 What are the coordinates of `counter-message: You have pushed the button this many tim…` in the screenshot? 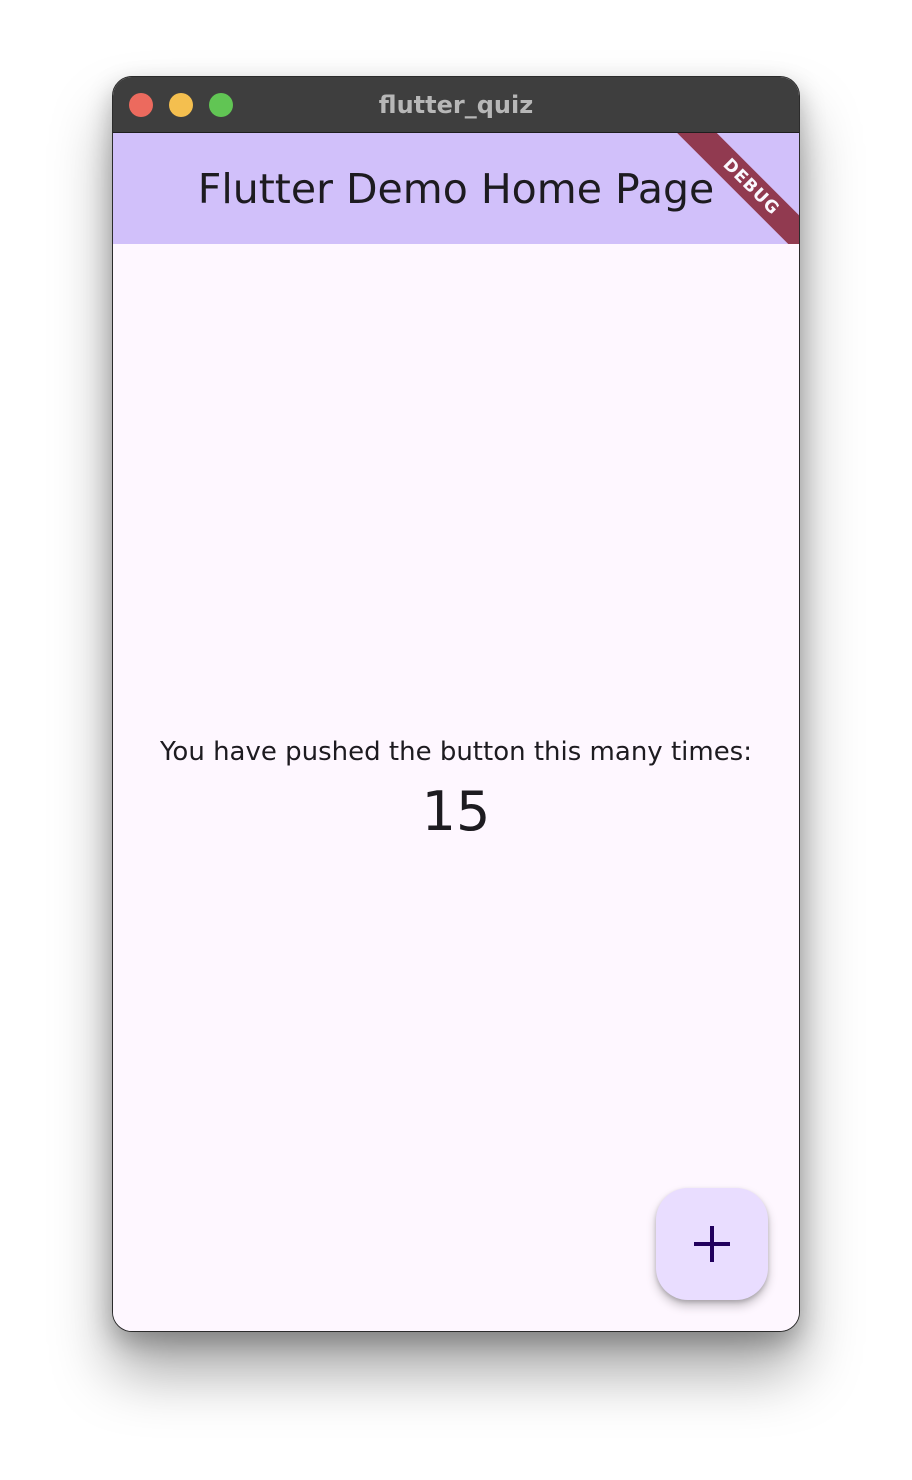 It's located at (455, 752).